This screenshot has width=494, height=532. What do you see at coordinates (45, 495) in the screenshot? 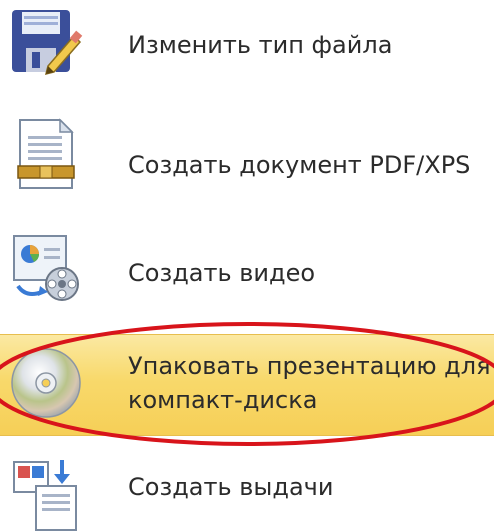
I see `handouts-icon` at bounding box center [45, 495].